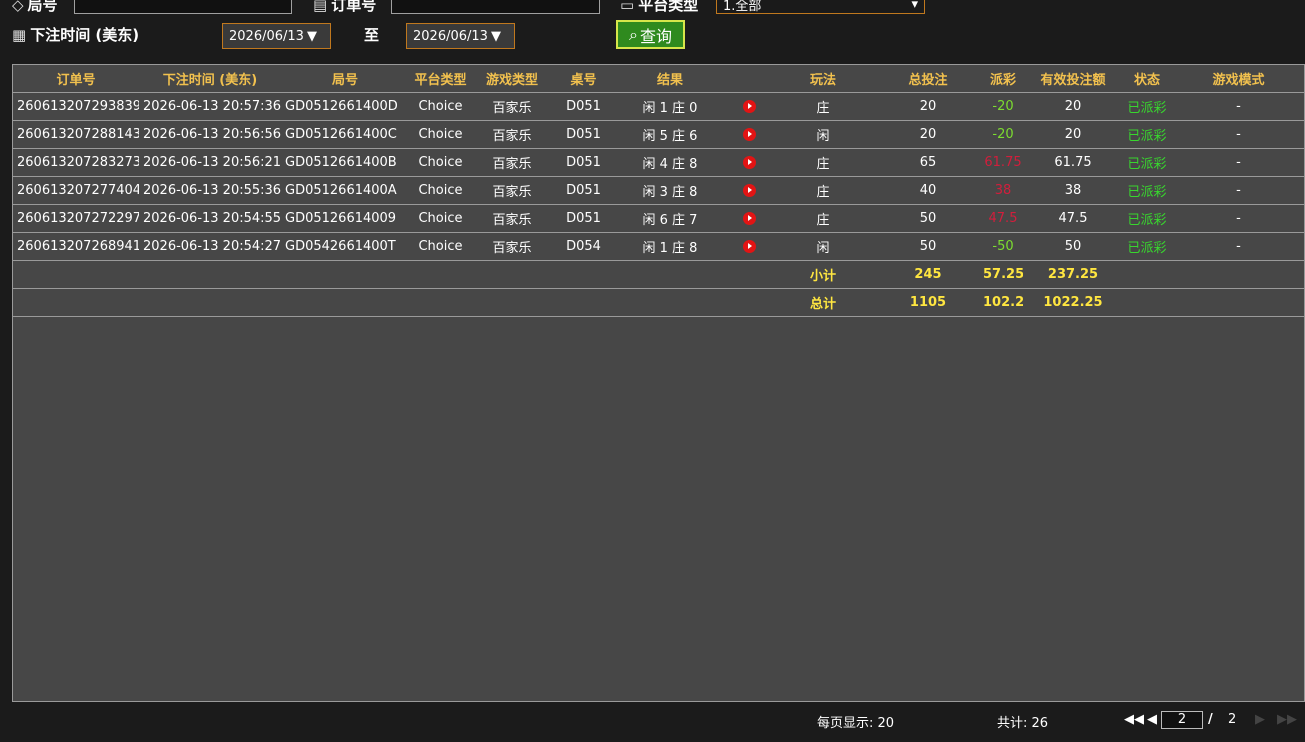 The height and width of the screenshot is (742, 1305). What do you see at coordinates (820, 7) in the screenshot?
I see `platform-select: 1.全部 ▾` at bounding box center [820, 7].